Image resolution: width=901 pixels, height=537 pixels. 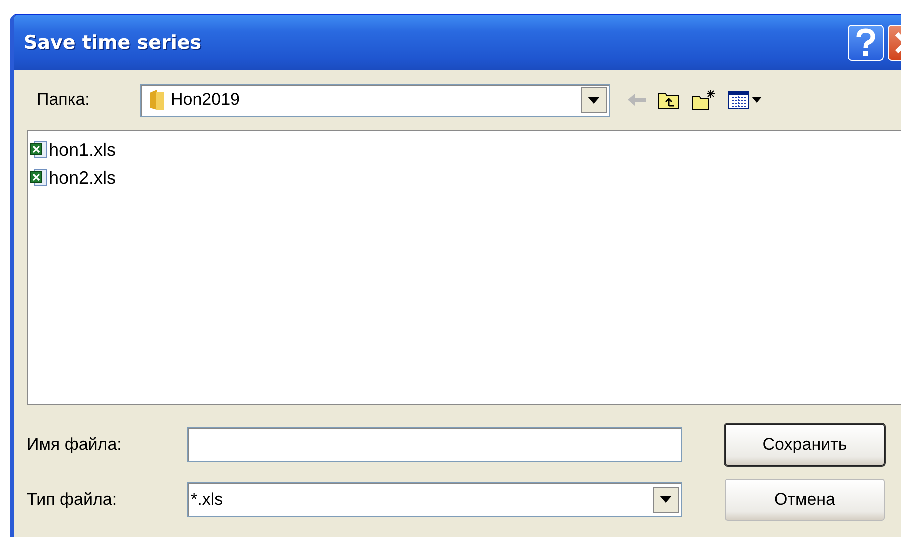 What do you see at coordinates (75, 444) in the screenshot?
I see `file-name-label: Имя файла:` at bounding box center [75, 444].